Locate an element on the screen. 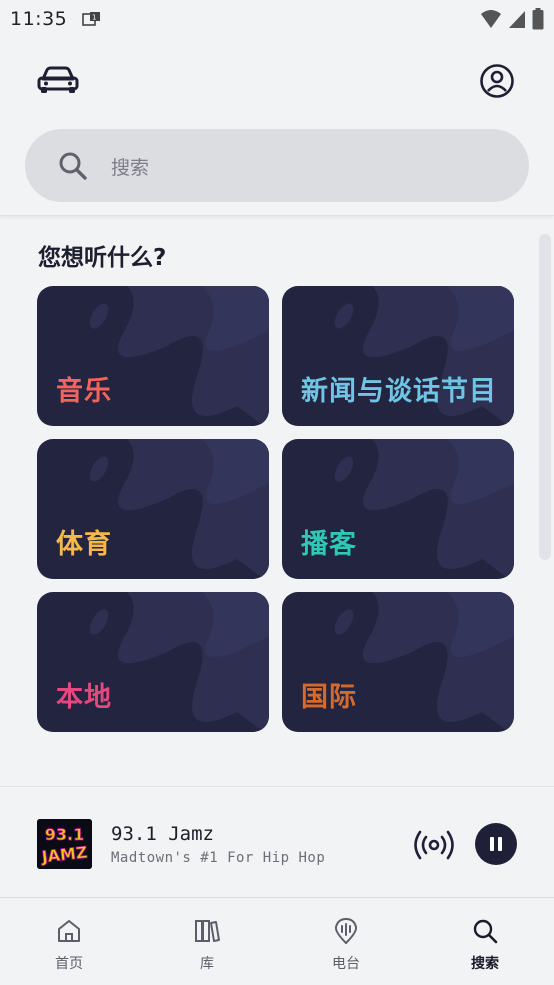 Image resolution: width=554 pixels, height=985 pixels. browse-heading: 您想听什么? is located at coordinates (102, 258).